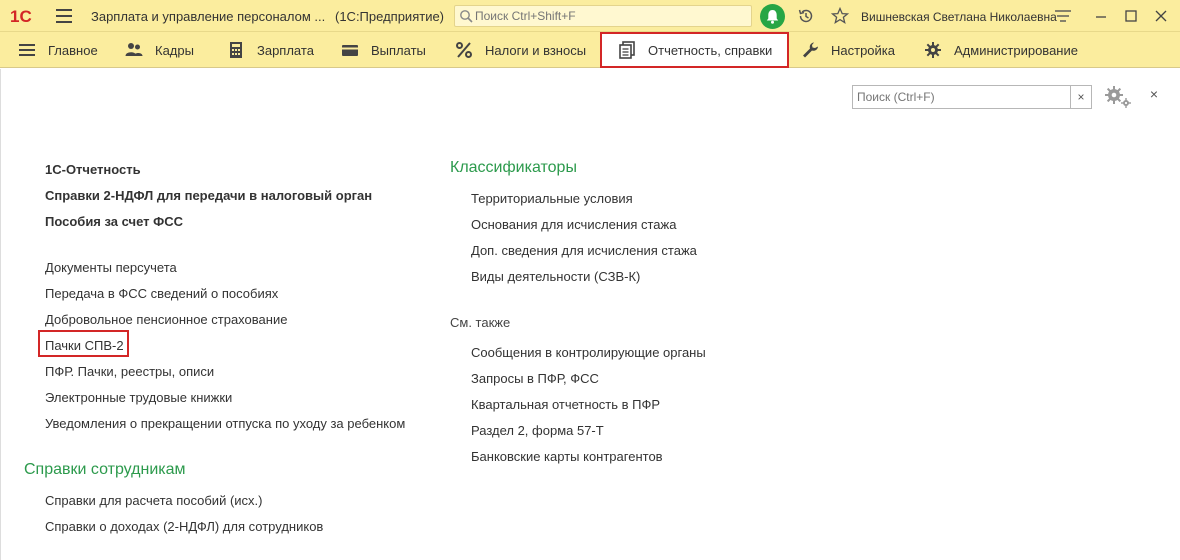 This screenshot has width=1180, height=560. What do you see at coordinates (567, 456) in the screenshot?
I see `link-counterparty-bank-cards: Банковские карты контрагентов` at bounding box center [567, 456].